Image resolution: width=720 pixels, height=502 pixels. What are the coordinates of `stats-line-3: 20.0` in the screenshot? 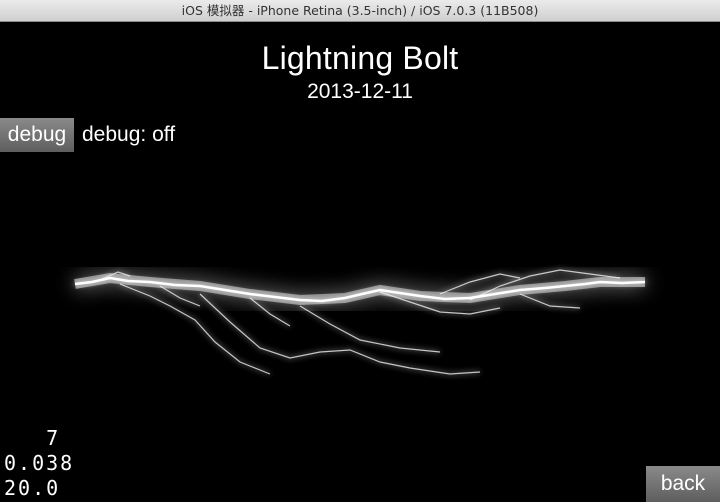 It's located at (32, 488).